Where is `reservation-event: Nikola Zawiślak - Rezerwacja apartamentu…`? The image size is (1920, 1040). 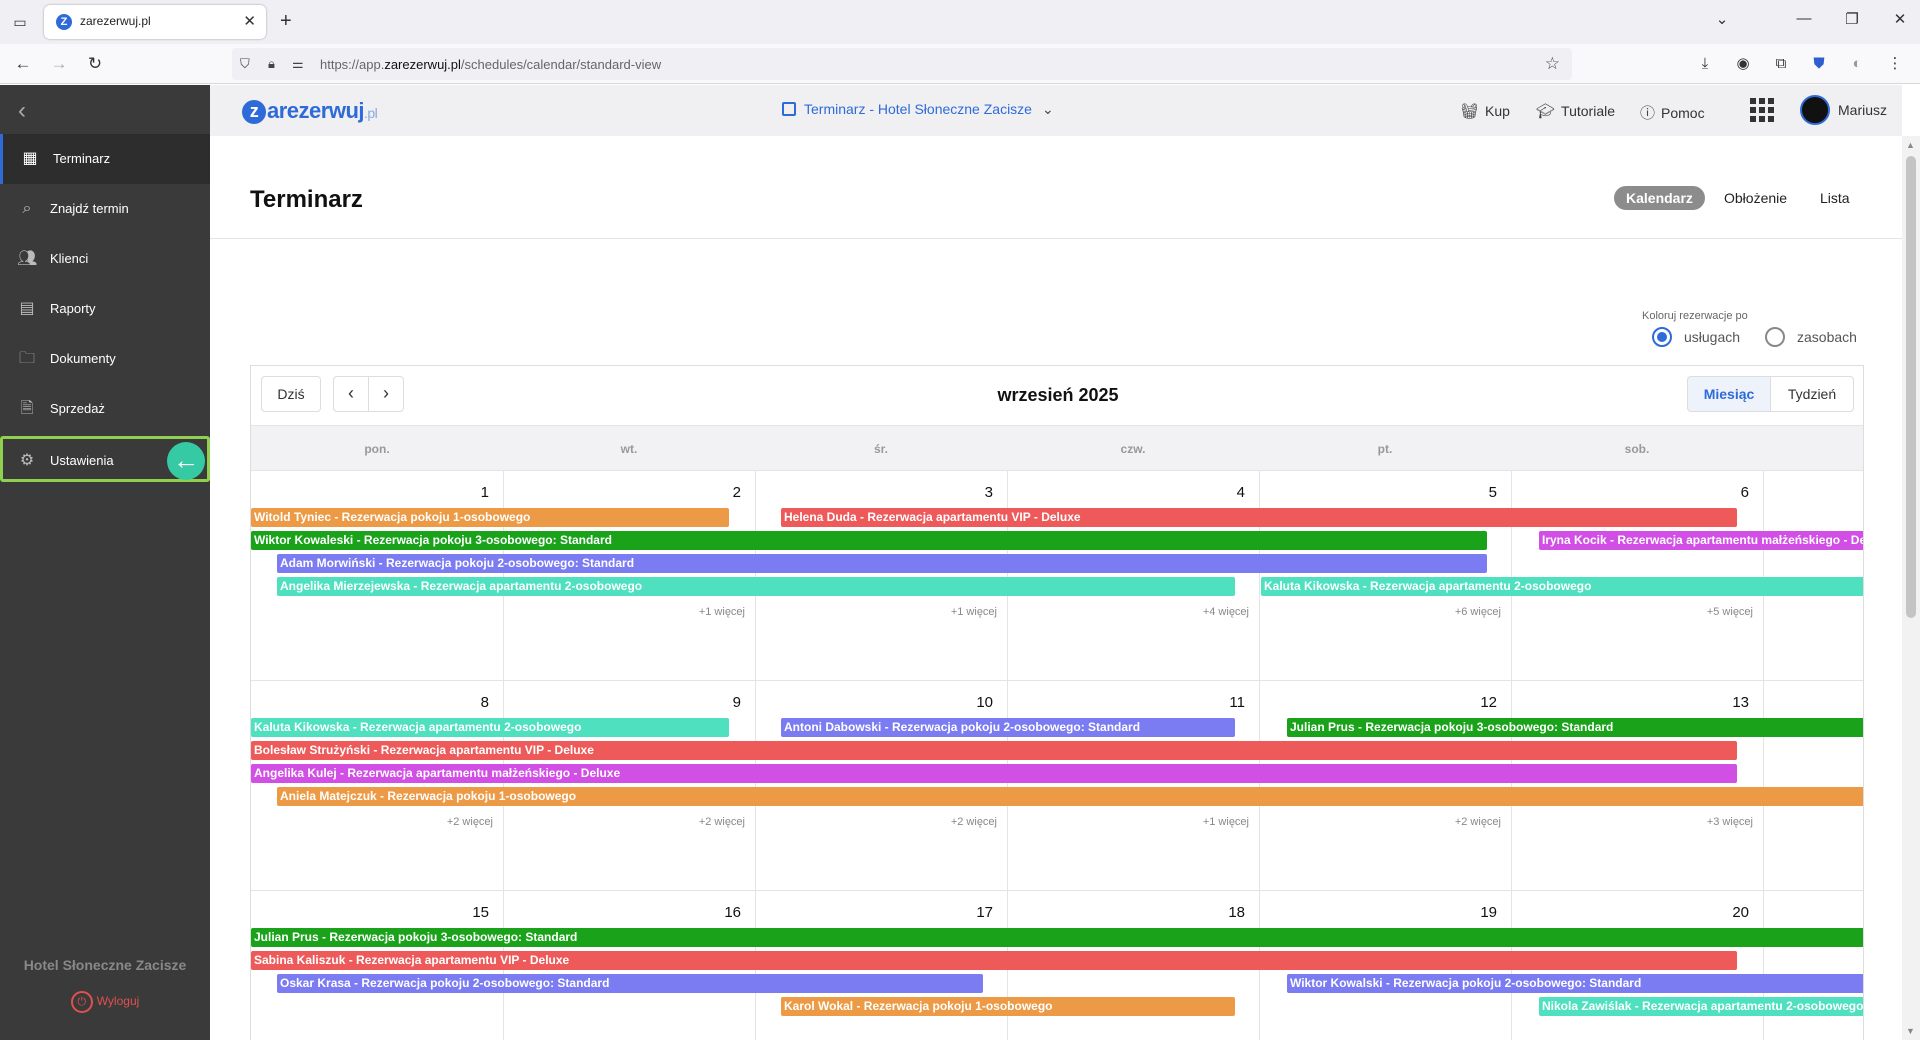
reservation-event: Nikola Zawiślak - Rezerwacja apartamentu… is located at coordinates (1701, 1006).